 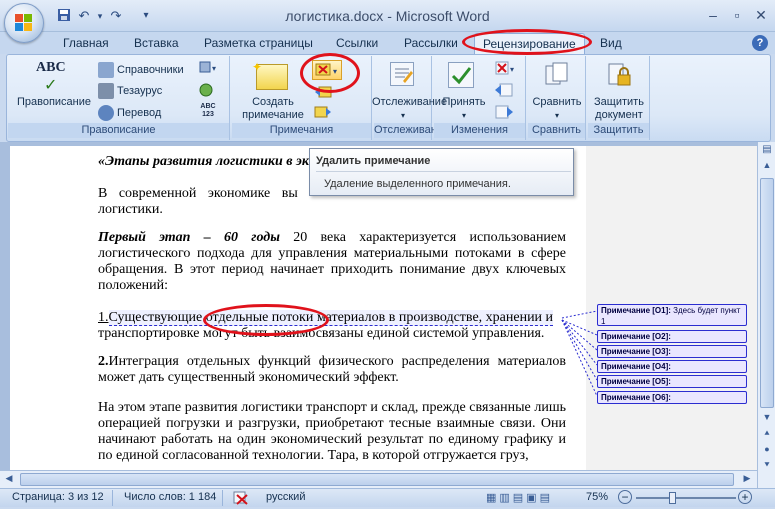 What do you see at coordinates (672, 351) in the screenshot?
I see `comment-balloon-3: Примечание [О3]:` at bounding box center [672, 351].